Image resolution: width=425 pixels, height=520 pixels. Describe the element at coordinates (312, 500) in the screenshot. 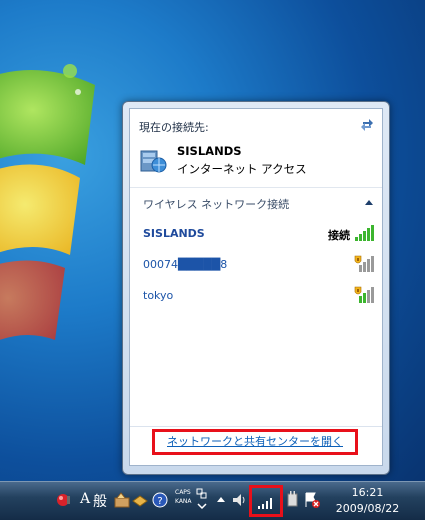

I see `action-center-flag-icon` at that location.